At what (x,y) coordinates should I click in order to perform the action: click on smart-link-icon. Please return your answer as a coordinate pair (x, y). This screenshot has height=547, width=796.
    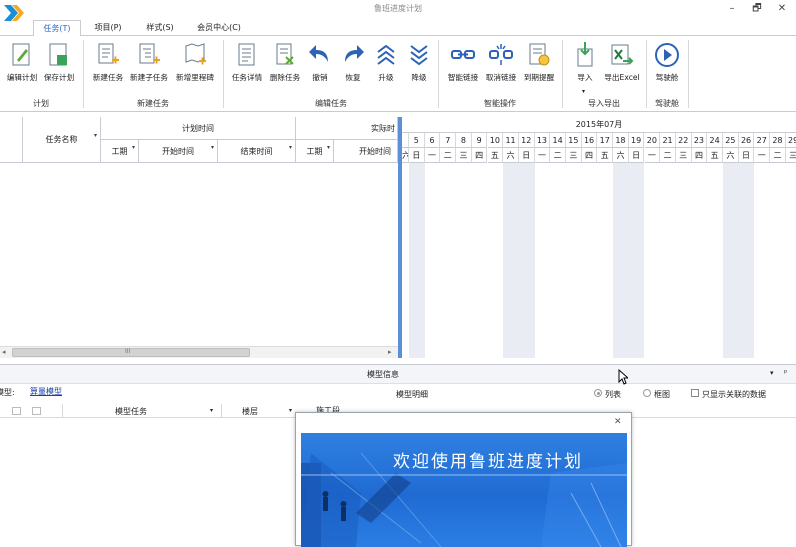
    Looking at the image, I should click on (463, 54).